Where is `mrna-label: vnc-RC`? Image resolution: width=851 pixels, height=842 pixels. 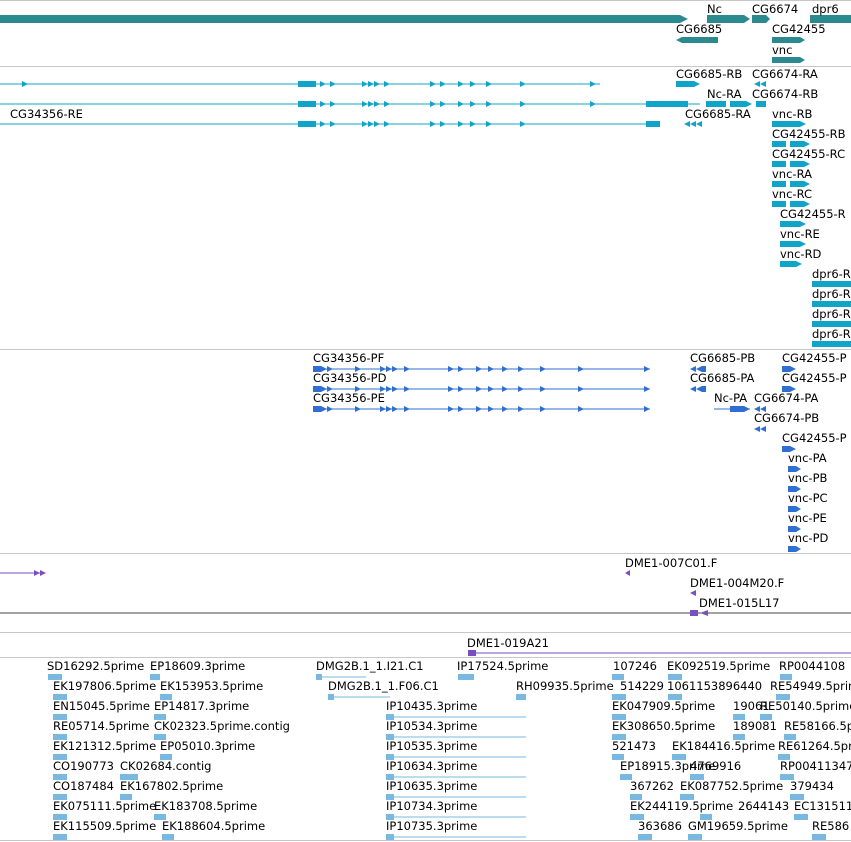
mrna-label: vnc-RC is located at coordinates (792, 194).